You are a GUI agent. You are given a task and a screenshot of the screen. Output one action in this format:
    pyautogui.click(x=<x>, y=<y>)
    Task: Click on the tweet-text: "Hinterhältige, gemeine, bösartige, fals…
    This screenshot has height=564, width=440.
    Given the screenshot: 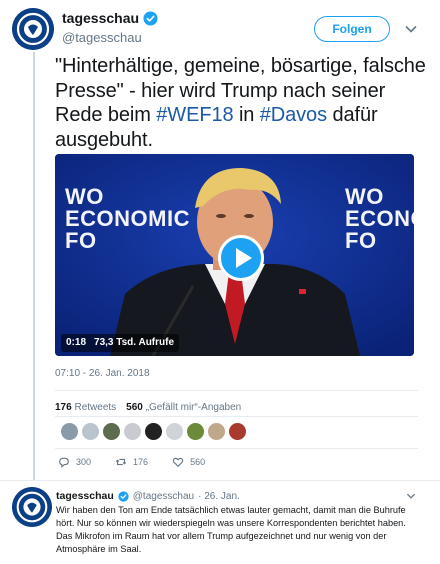 What is the action you would take?
    pyautogui.click(x=241, y=103)
    